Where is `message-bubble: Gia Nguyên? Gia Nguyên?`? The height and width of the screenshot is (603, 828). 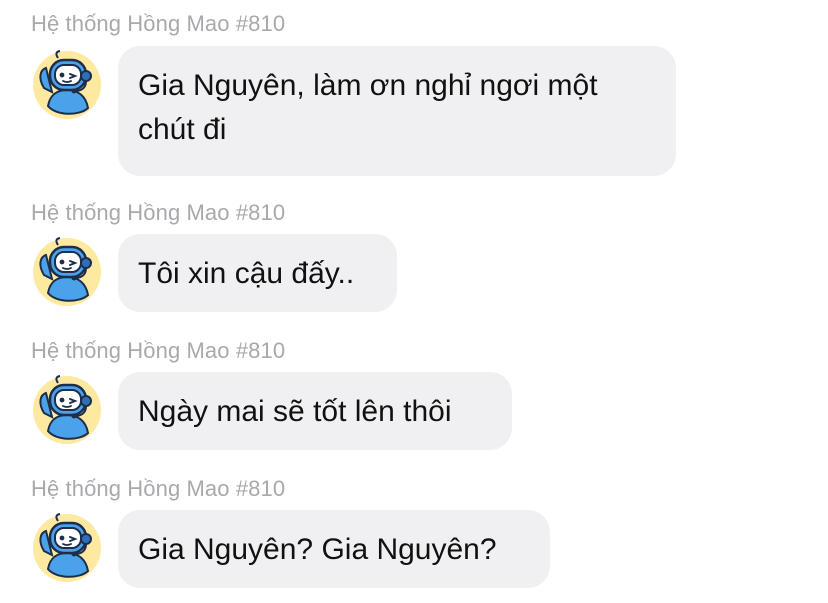
message-bubble: Gia Nguyên? Gia Nguyên? is located at coordinates (334, 549).